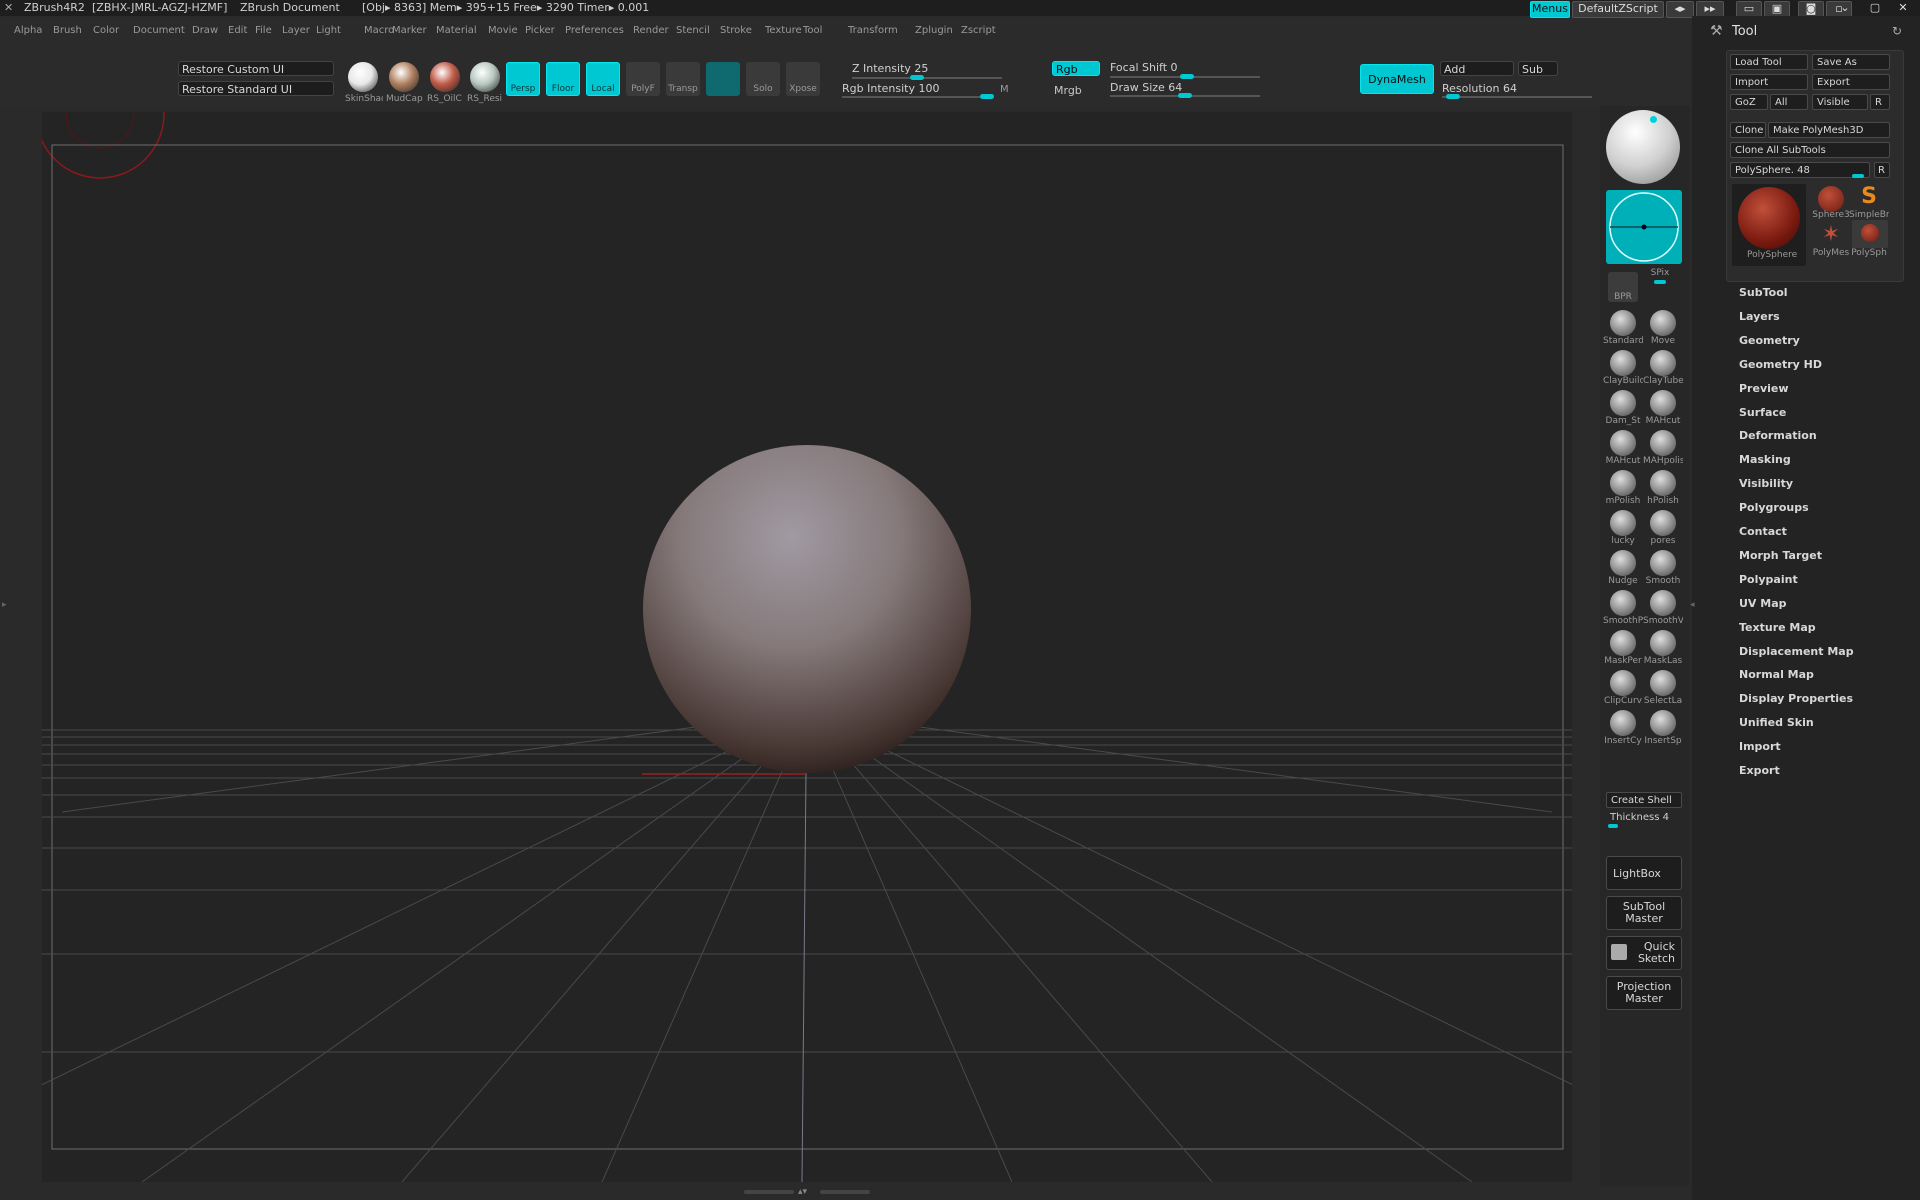 This screenshot has height=1200, width=1920. Describe the element at coordinates (1789, 102) in the screenshot. I see `all-button: All` at that location.